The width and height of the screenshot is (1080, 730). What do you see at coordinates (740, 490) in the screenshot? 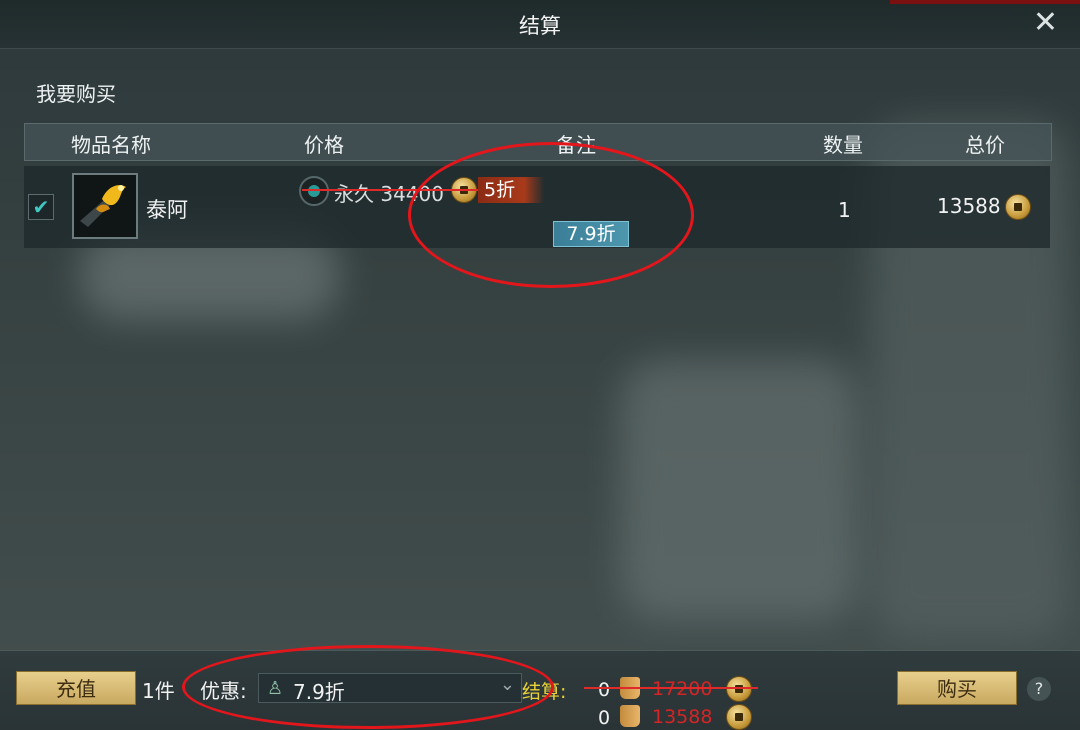
I see `background-blob` at bounding box center [740, 490].